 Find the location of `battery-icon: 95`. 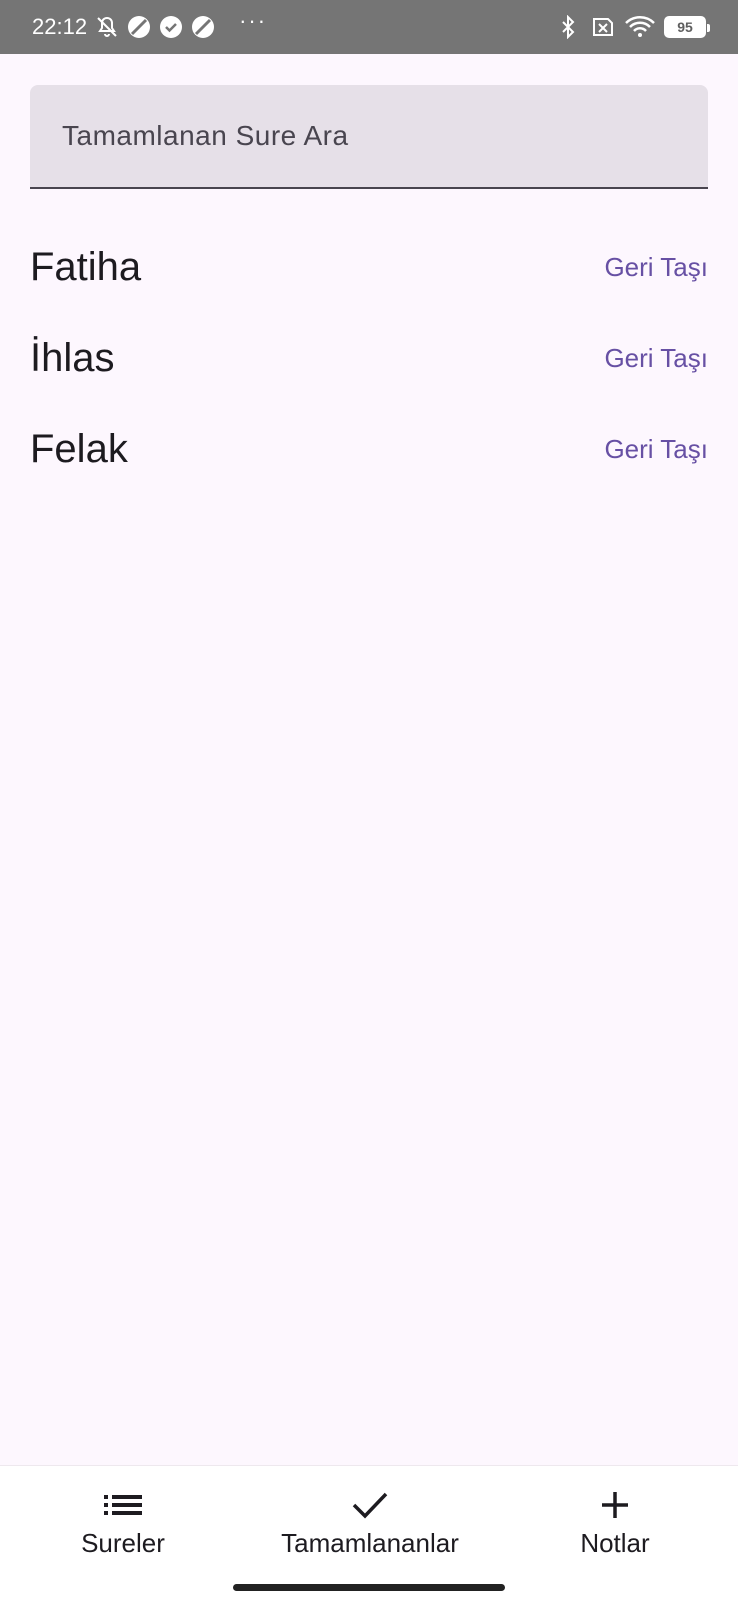

battery-icon: 95 is located at coordinates (687, 27).